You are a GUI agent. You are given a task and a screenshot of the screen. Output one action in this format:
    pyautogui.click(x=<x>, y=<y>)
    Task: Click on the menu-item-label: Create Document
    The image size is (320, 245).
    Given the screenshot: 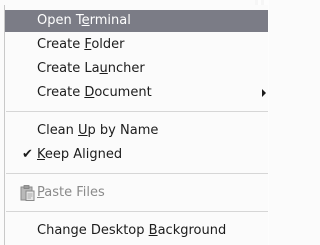 What is the action you would take?
    pyautogui.click(x=94, y=92)
    